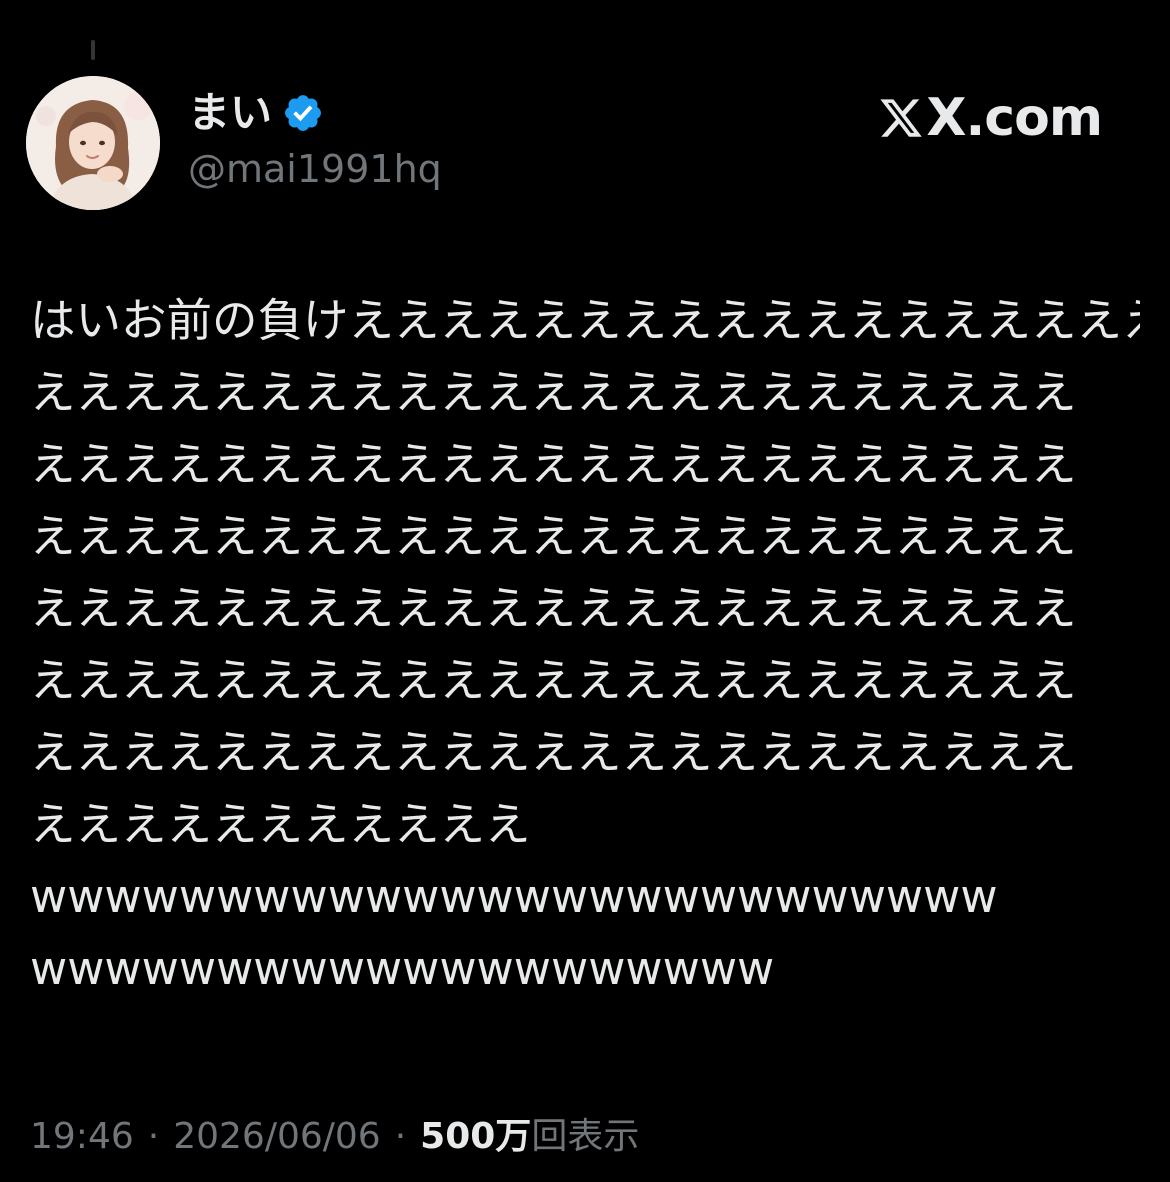  Describe the element at coordinates (82, 1137) in the screenshot. I see `tweet-time: 19:46` at that location.